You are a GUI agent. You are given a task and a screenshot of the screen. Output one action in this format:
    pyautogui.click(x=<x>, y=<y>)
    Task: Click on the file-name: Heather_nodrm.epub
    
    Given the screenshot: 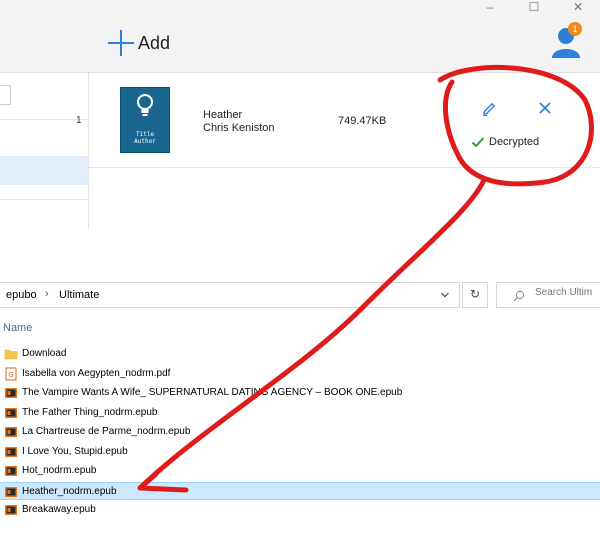 What is the action you would take?
    pyautogui.click(x=69, y=491)
    